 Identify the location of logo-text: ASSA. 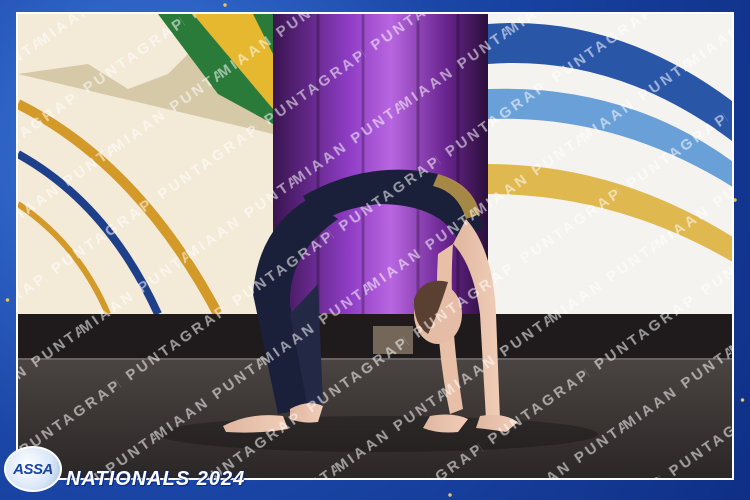
(33, 469).